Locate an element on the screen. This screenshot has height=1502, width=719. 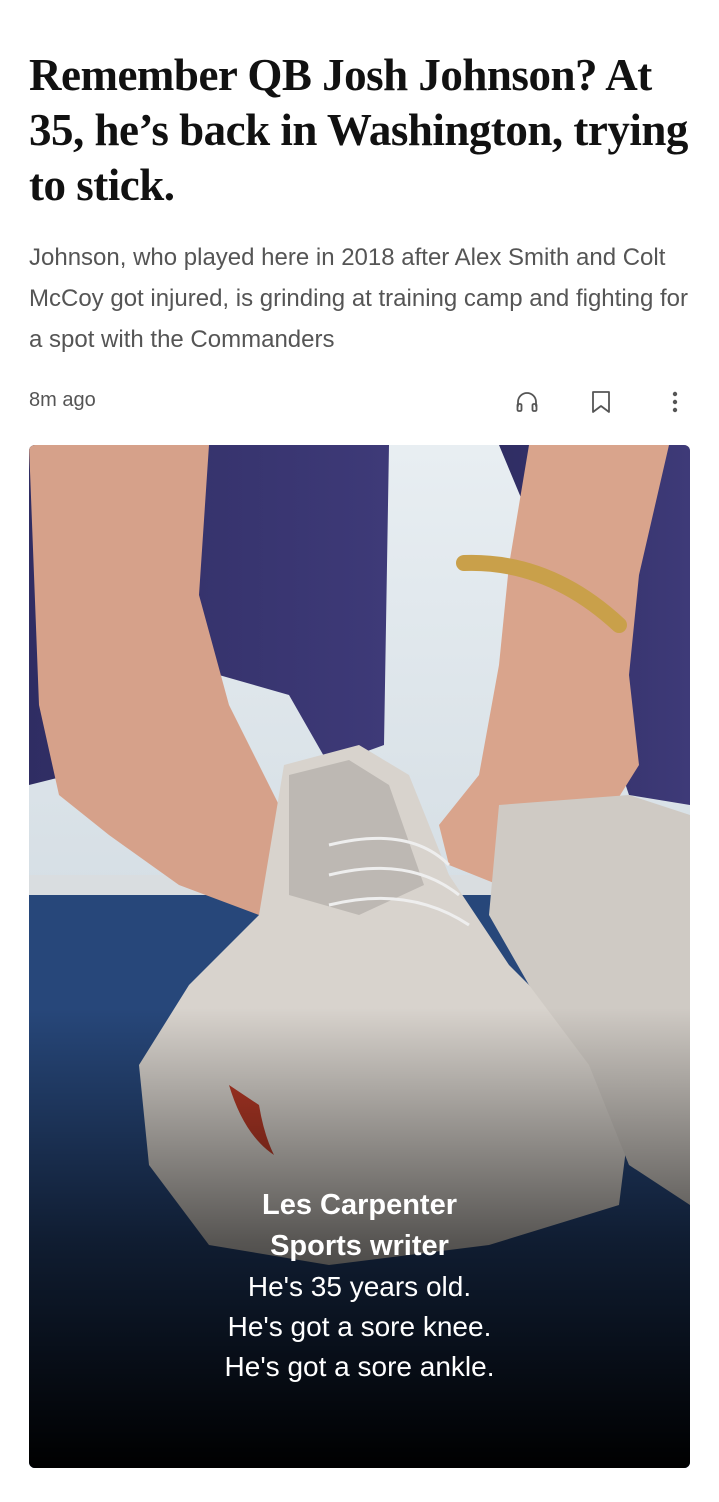
bookmark-icon is located at coordinates (601, 402).